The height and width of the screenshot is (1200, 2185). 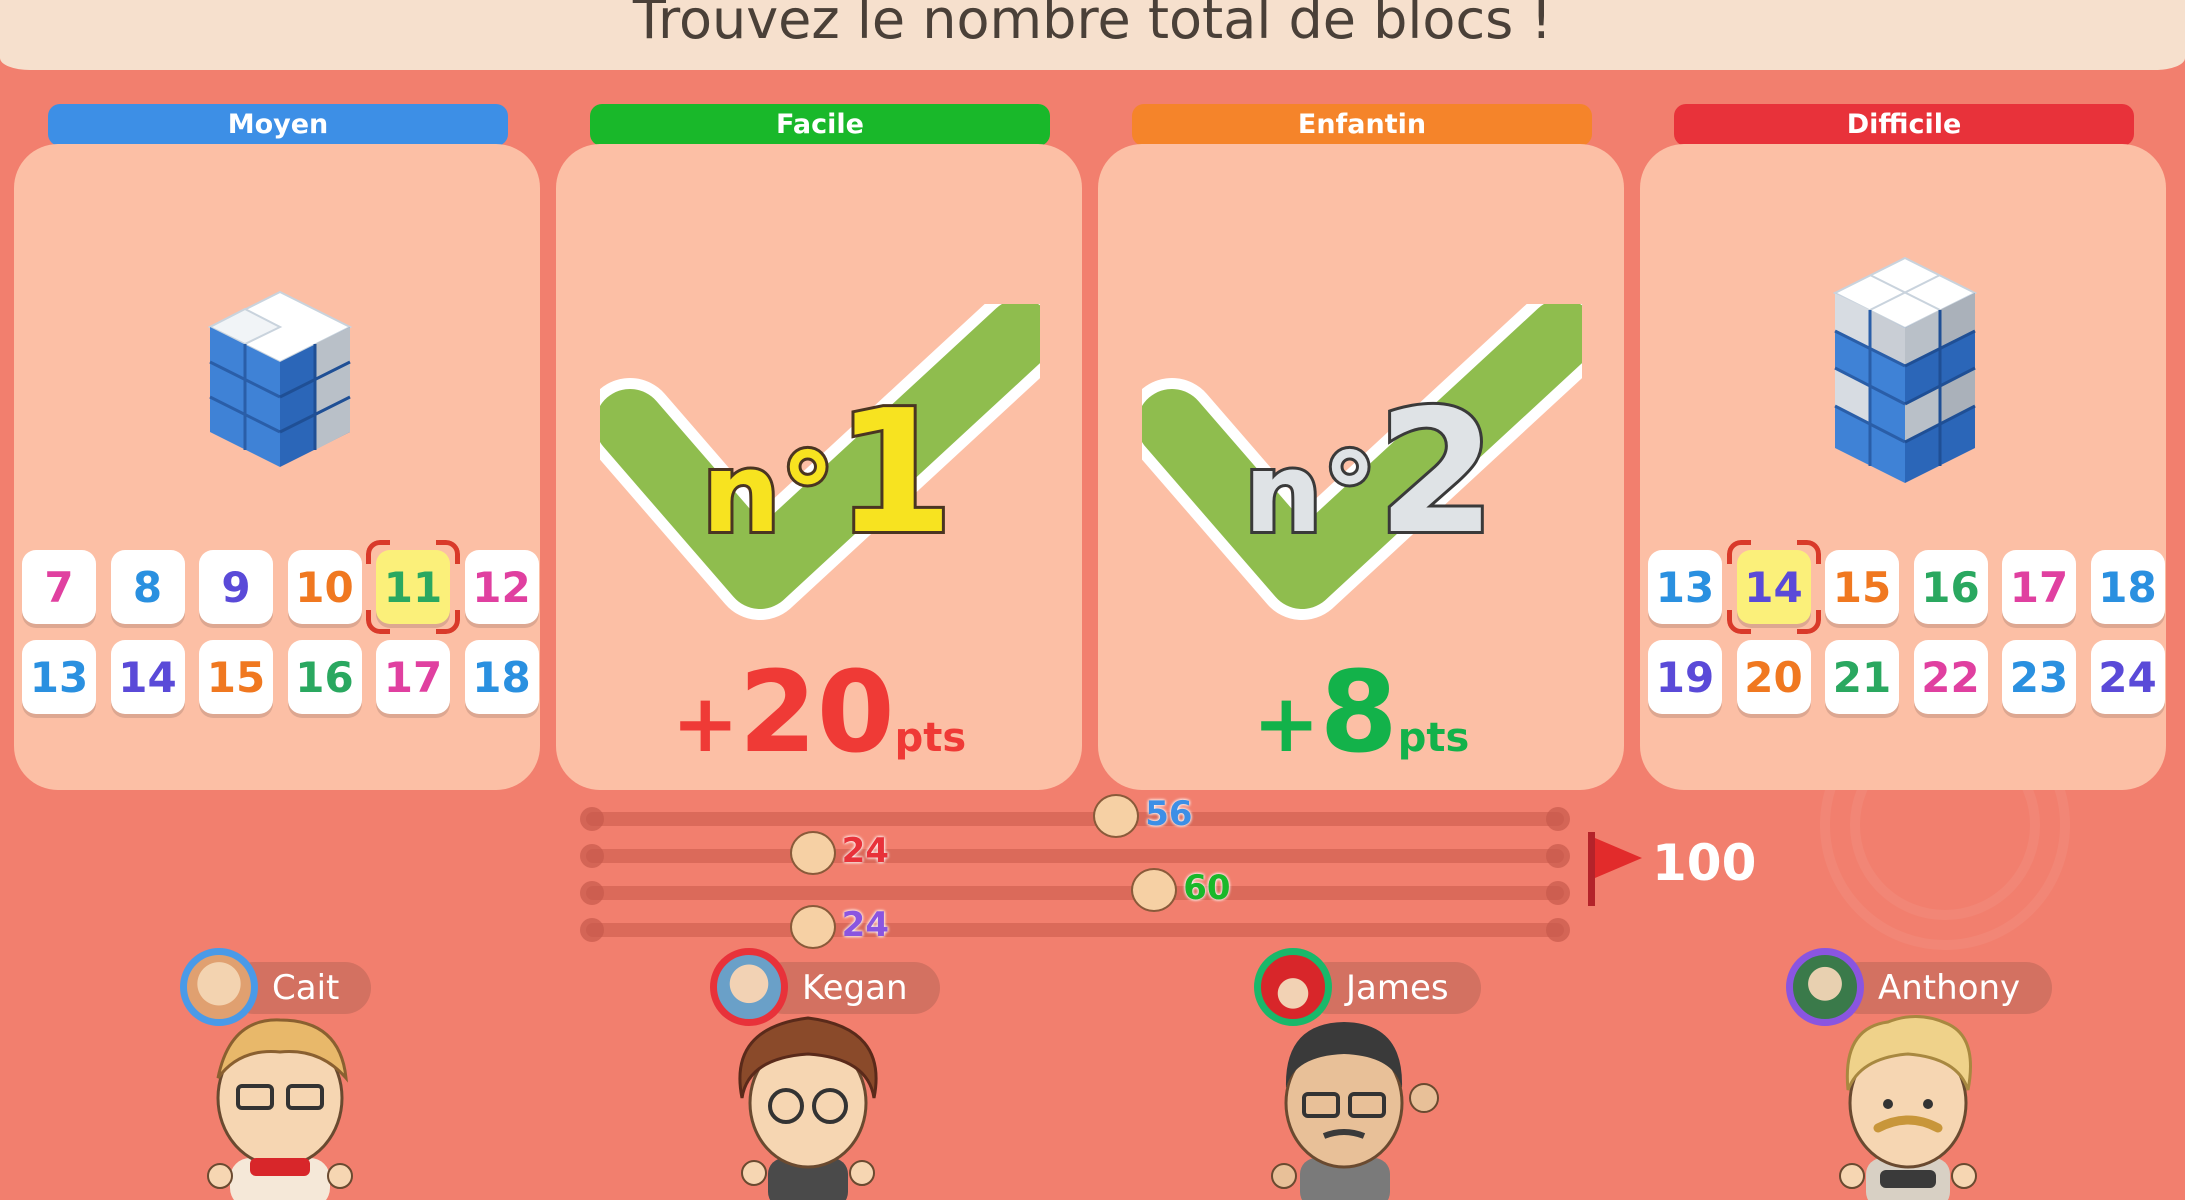 I want to click on rank-badge: n°1, so click(x=828, y=473).